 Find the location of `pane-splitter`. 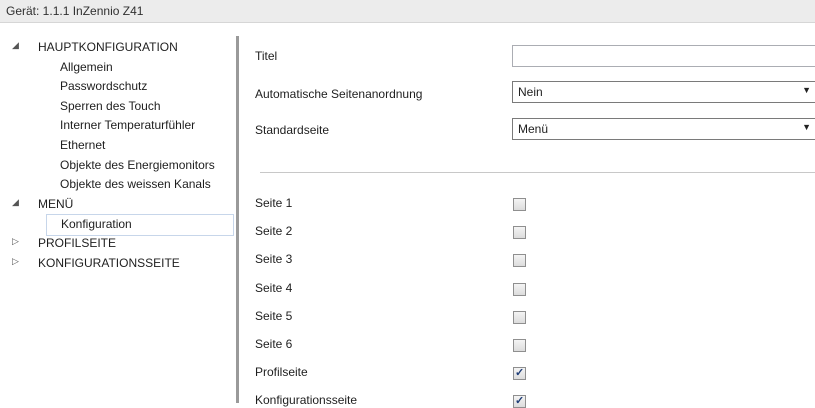

pane-splitter is located at coordinates (237, 219).